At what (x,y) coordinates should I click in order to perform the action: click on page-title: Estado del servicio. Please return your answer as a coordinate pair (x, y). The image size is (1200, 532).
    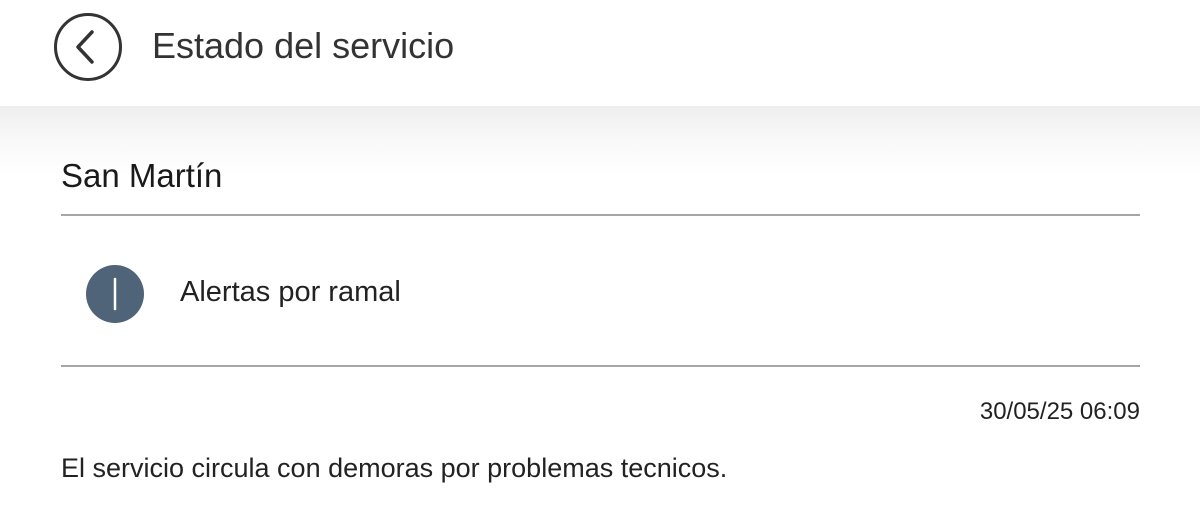
    Looking at the image, I should click on (303, 45).